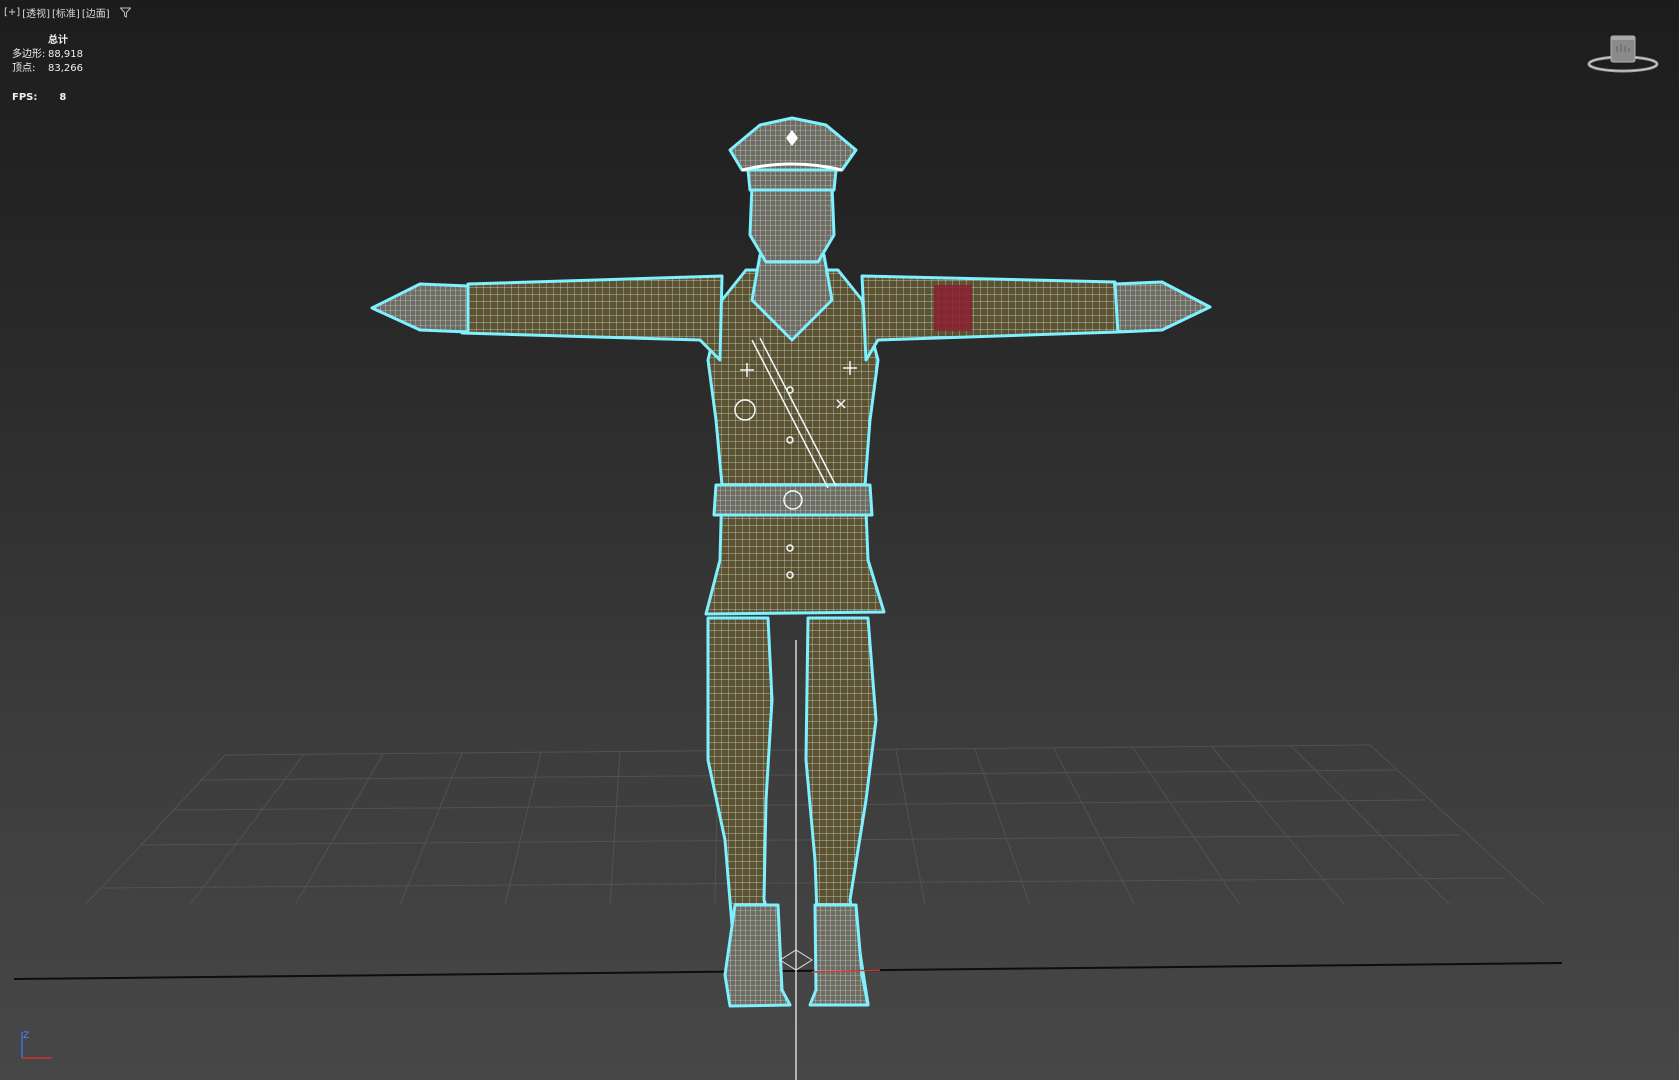  Describe the element at coordinates (953, 308) in the screenshot. I see `armband` at that location.